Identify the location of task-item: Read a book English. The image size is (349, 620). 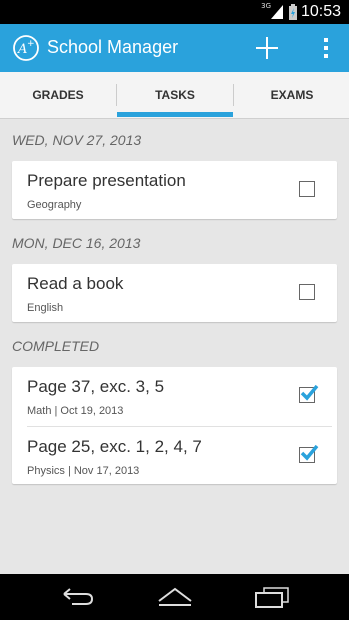
(174, 294).